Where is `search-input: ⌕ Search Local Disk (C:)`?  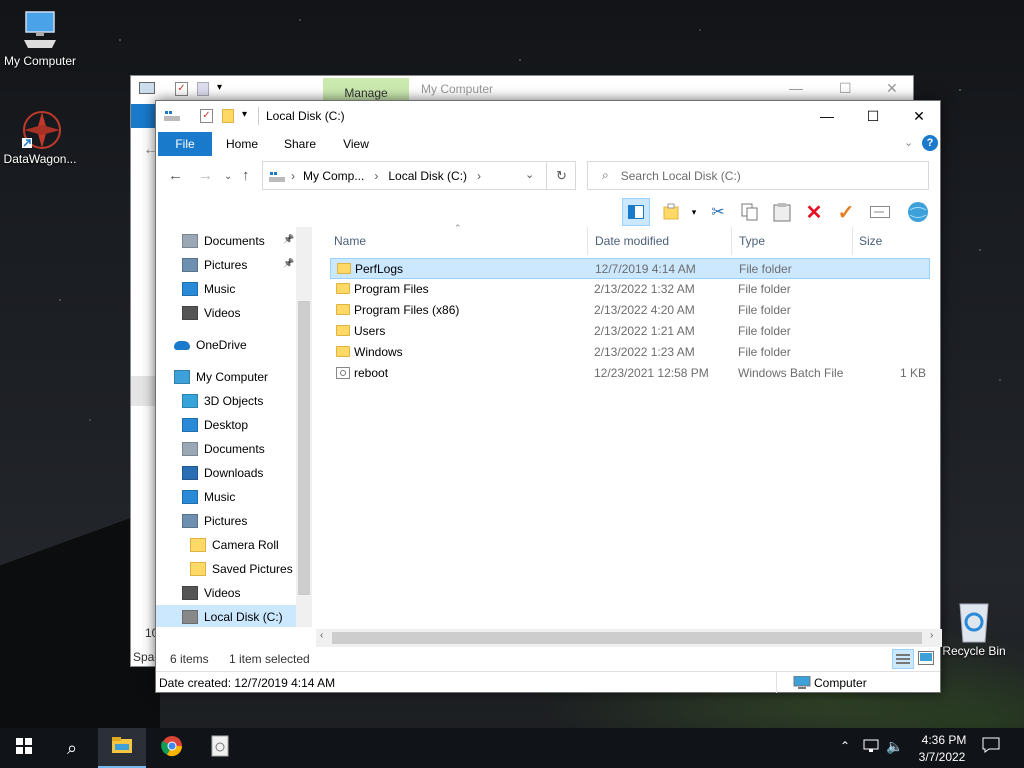 search-input: ⌕ Search Local Disk (C:) is located at coordinates (758, 175).